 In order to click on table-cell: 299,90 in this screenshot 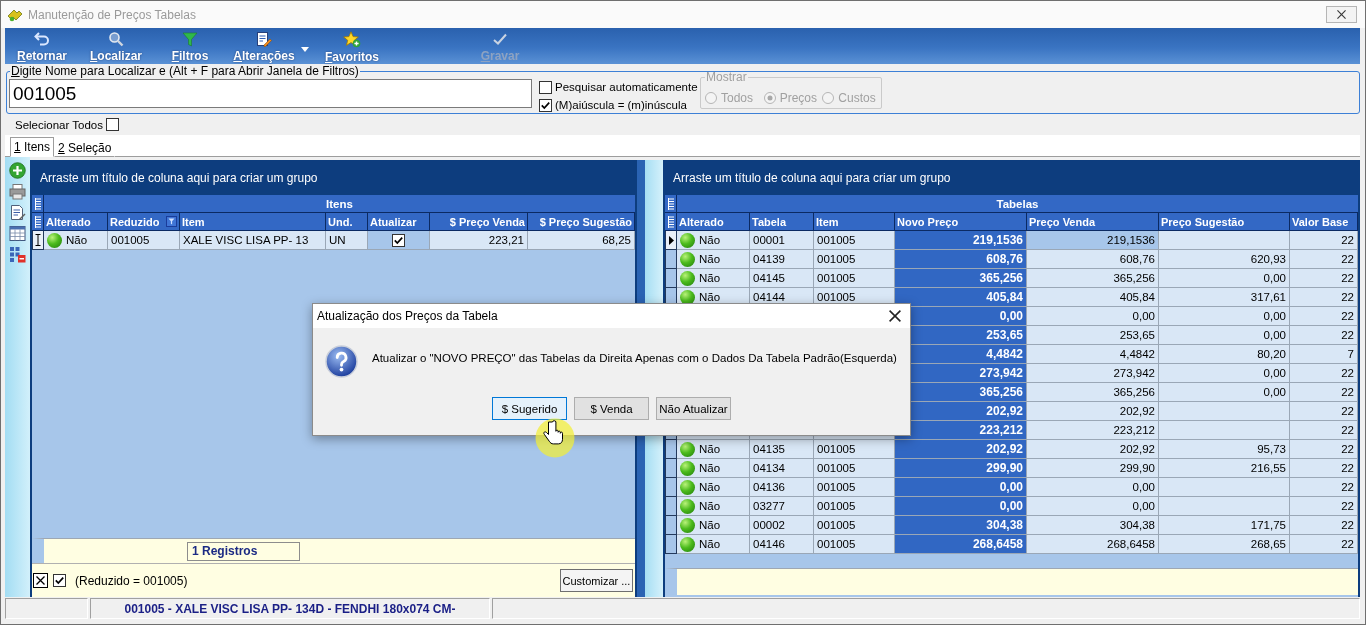, I will do `click(961, 468)`.